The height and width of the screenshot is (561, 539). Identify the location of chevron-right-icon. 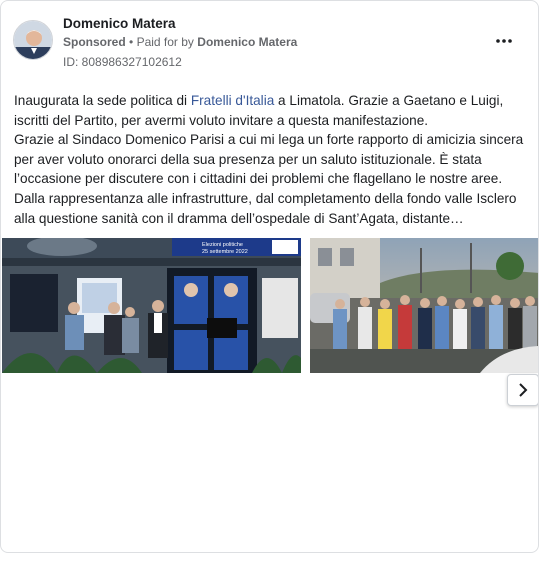
(523, 390).